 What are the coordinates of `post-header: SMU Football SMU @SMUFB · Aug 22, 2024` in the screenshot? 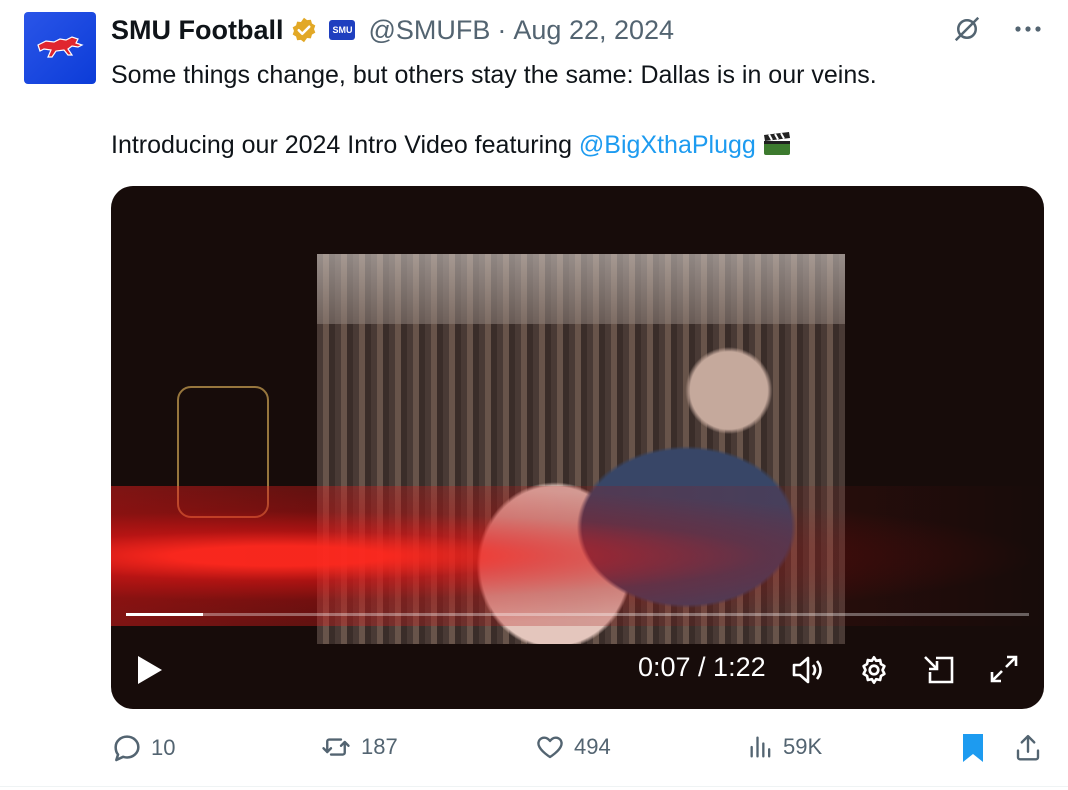 It's located at (392, 30).